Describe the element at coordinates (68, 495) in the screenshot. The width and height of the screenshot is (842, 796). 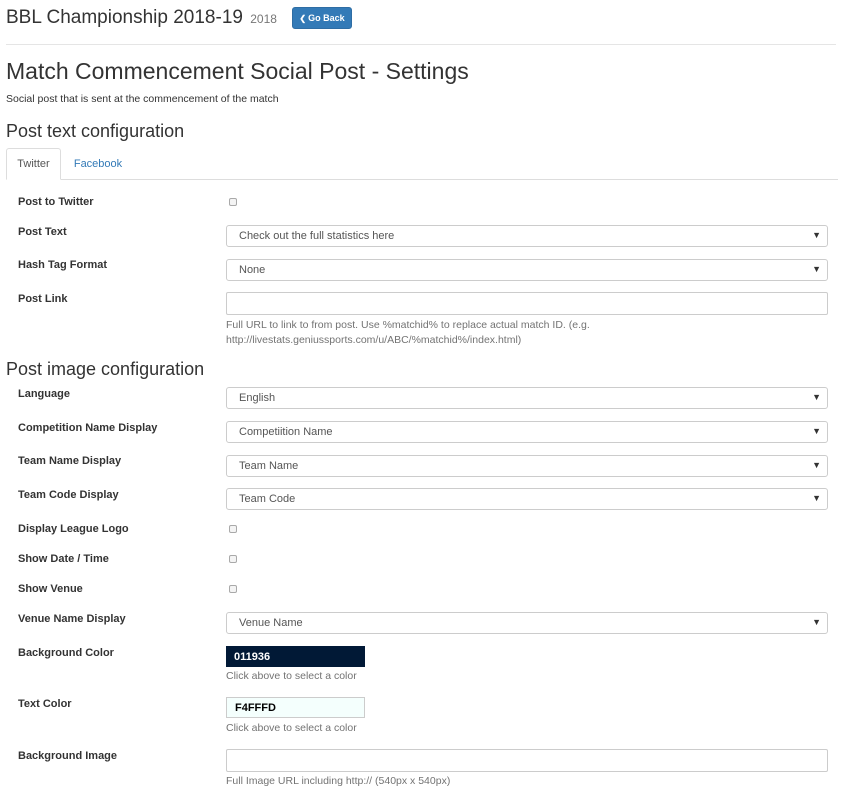
I see `team-code-display-label: Team Code Display` at that location.